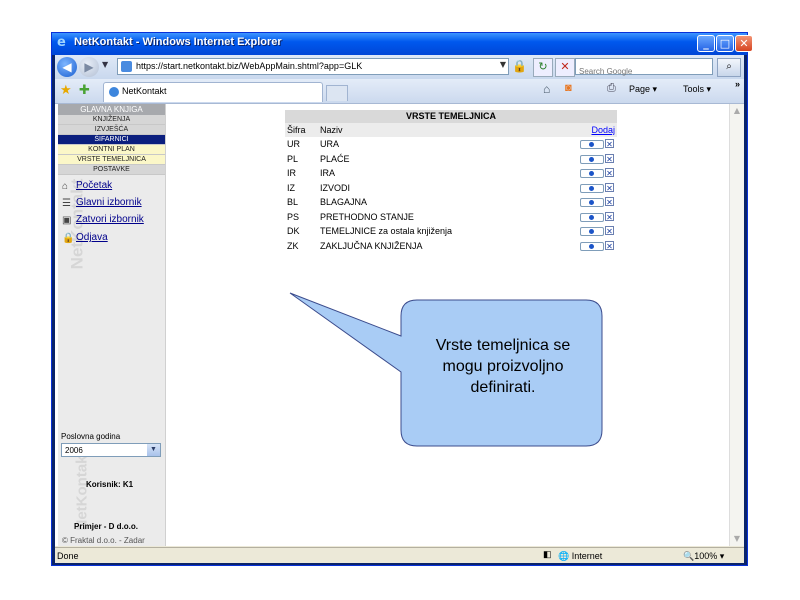 This screenshot has width=800, height=600. What do you see at coordinates (61, 42) in the screenshot?
I see `ie-logo-icon: e` at bounding box center [61, 42].